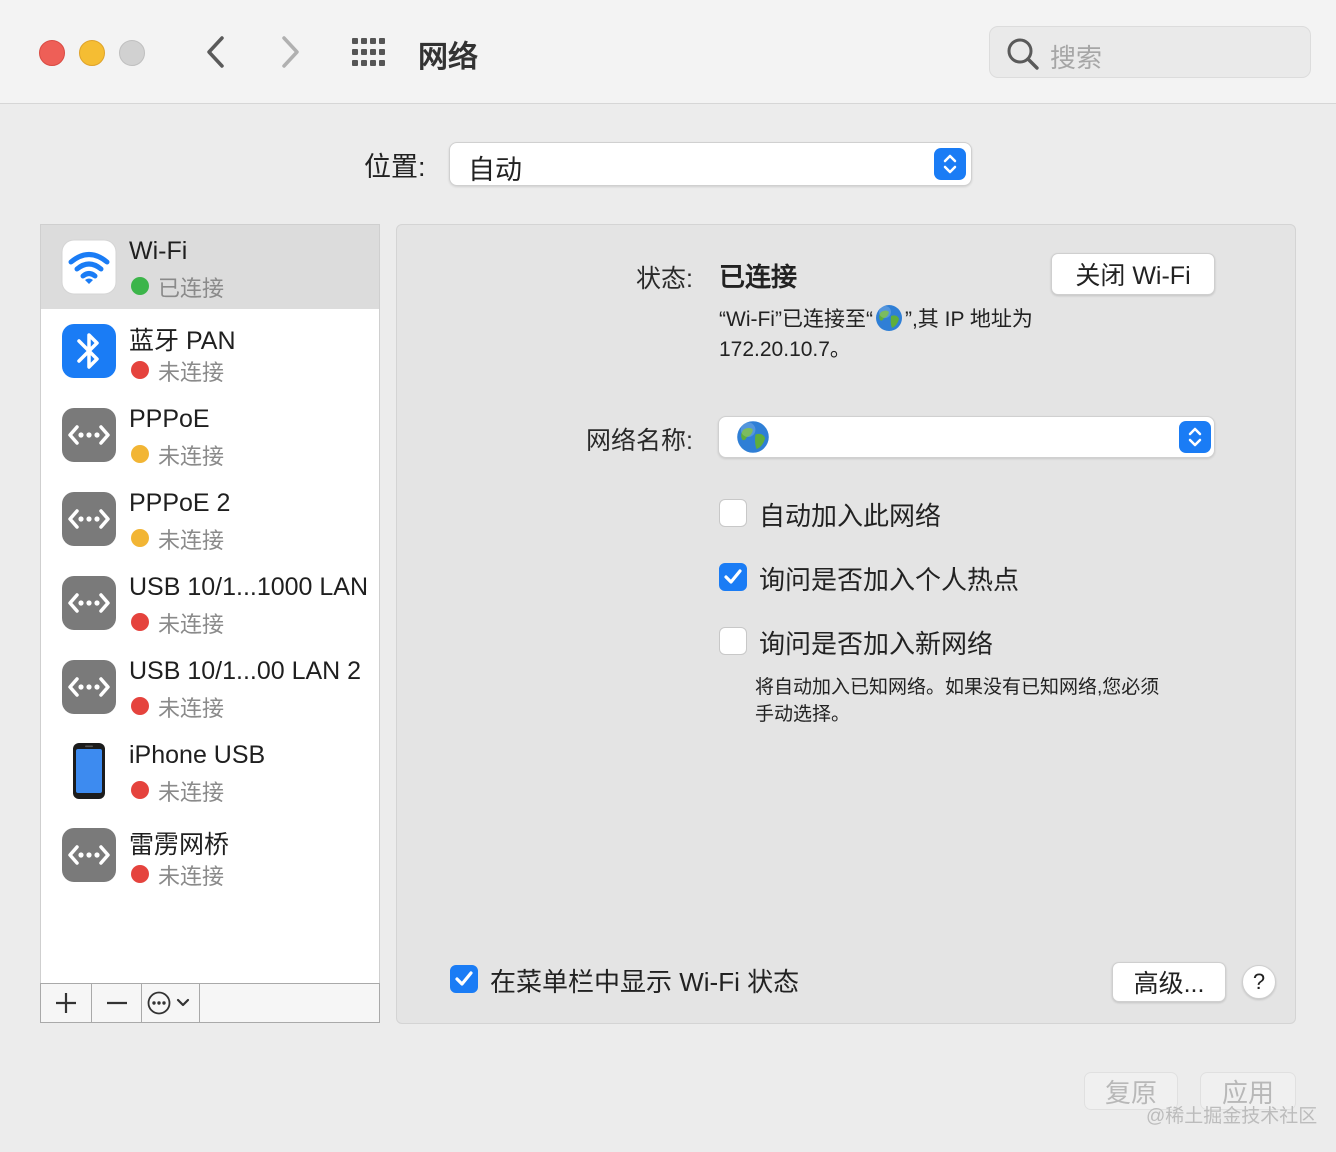  Describe the element at coordinates (182, 341) in the screenshot. I see `service-name: 蓝牙 PAN` at that location.